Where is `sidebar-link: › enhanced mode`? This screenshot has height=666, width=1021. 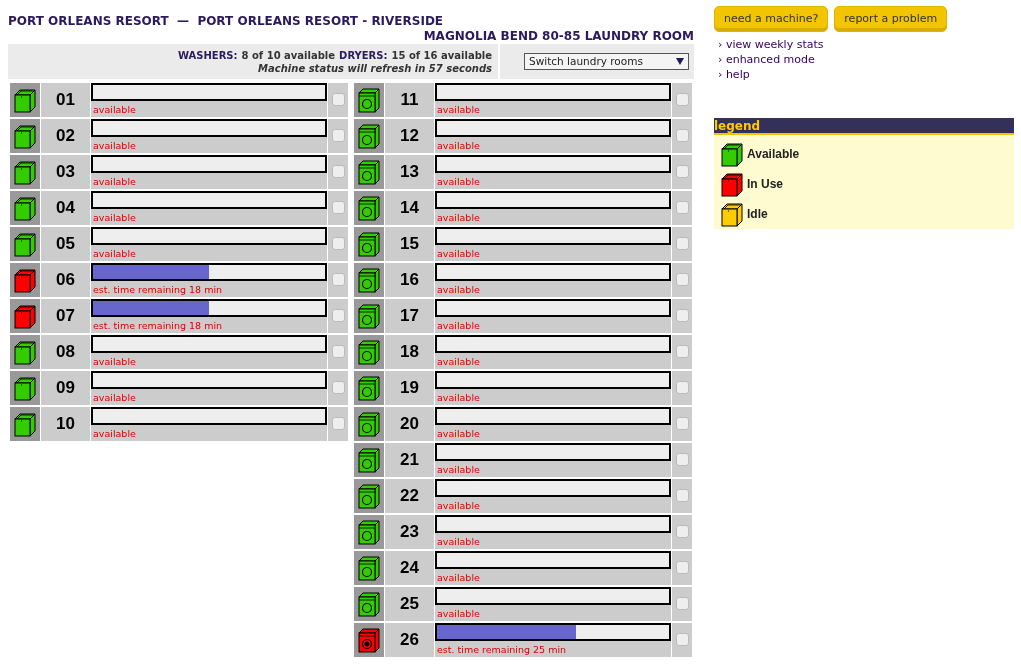 sidebar-link: › enhanced mode is located at coordinates (766, 59).